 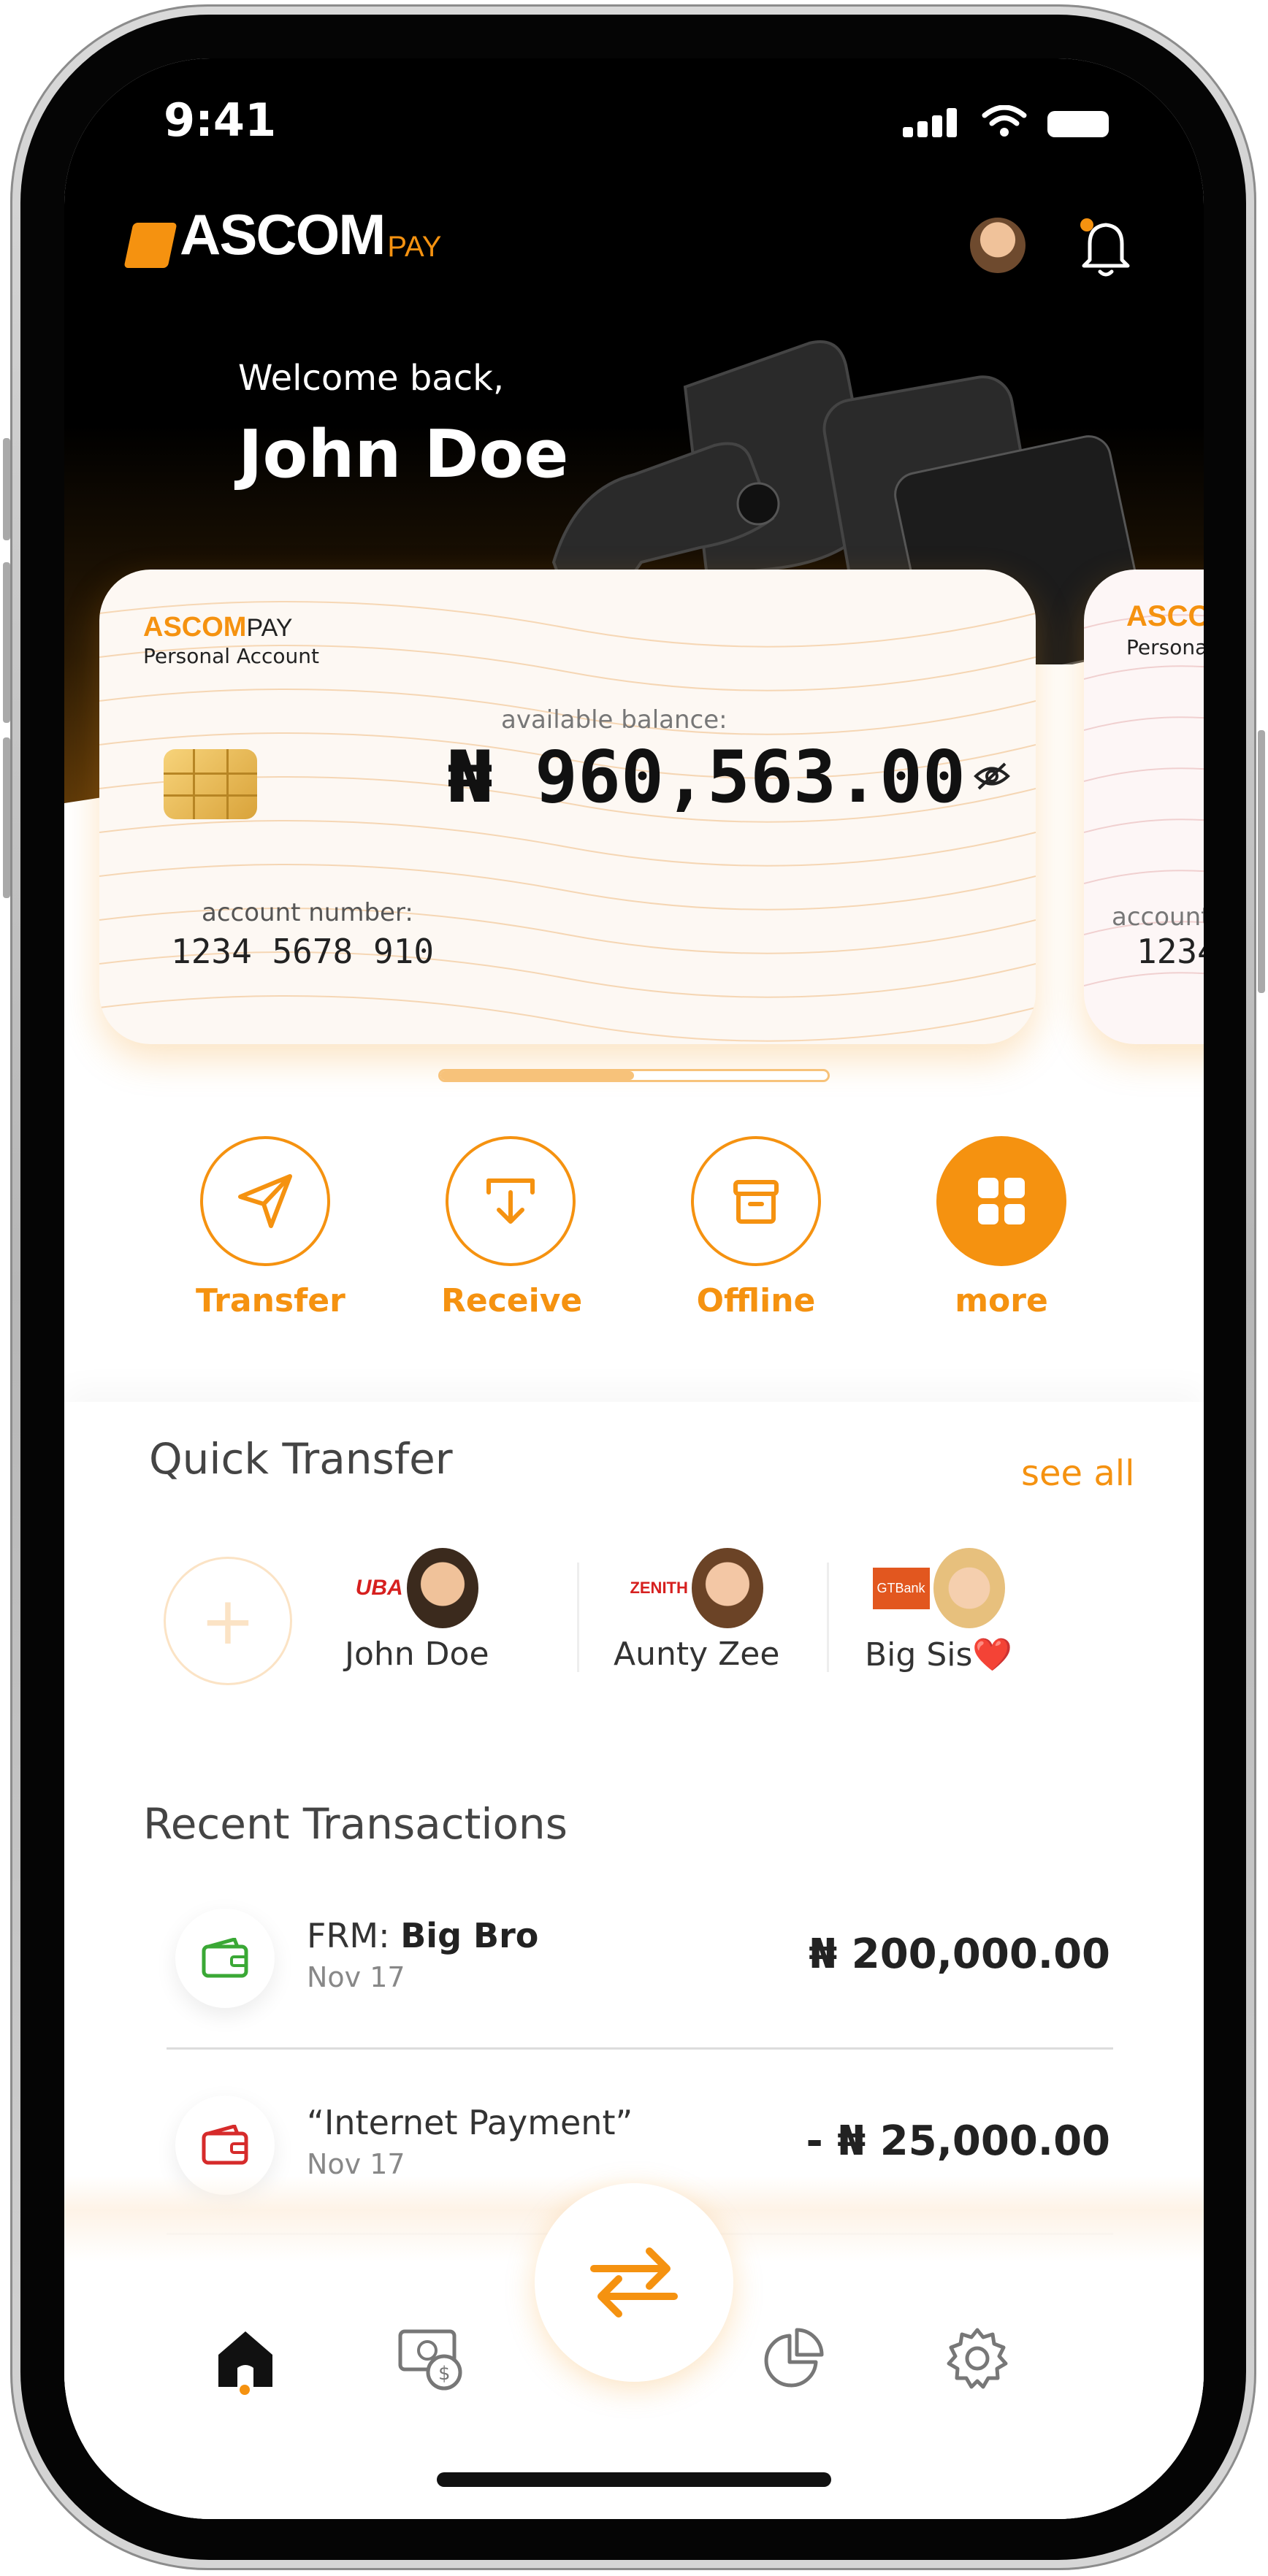 What do you see at coordinates (195, 627) in the screenshot?
I see `card-brand-name: ASCOM` at bounding box center [195, 627].